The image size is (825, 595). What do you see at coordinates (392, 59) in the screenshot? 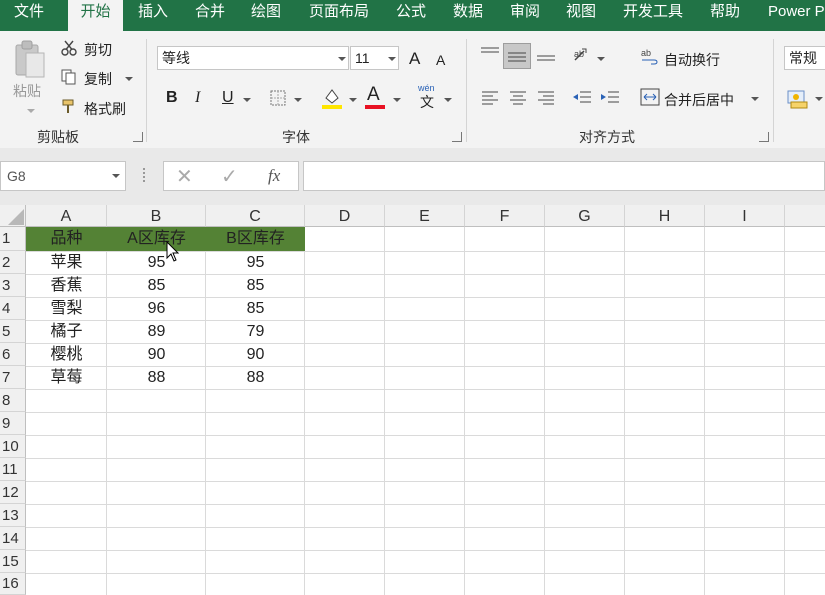
I see `font-size-dropdown-icon` at bounding box center [392, 59].